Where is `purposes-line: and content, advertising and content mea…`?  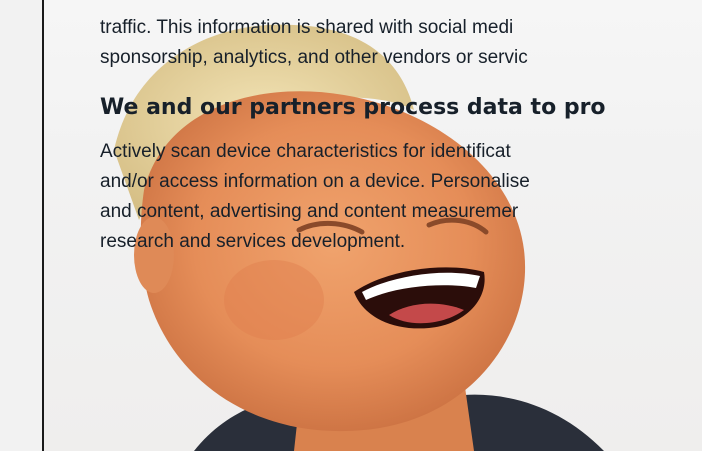
purposes-line: and content, advertising and content mea… is located at coordinates (309, 211).